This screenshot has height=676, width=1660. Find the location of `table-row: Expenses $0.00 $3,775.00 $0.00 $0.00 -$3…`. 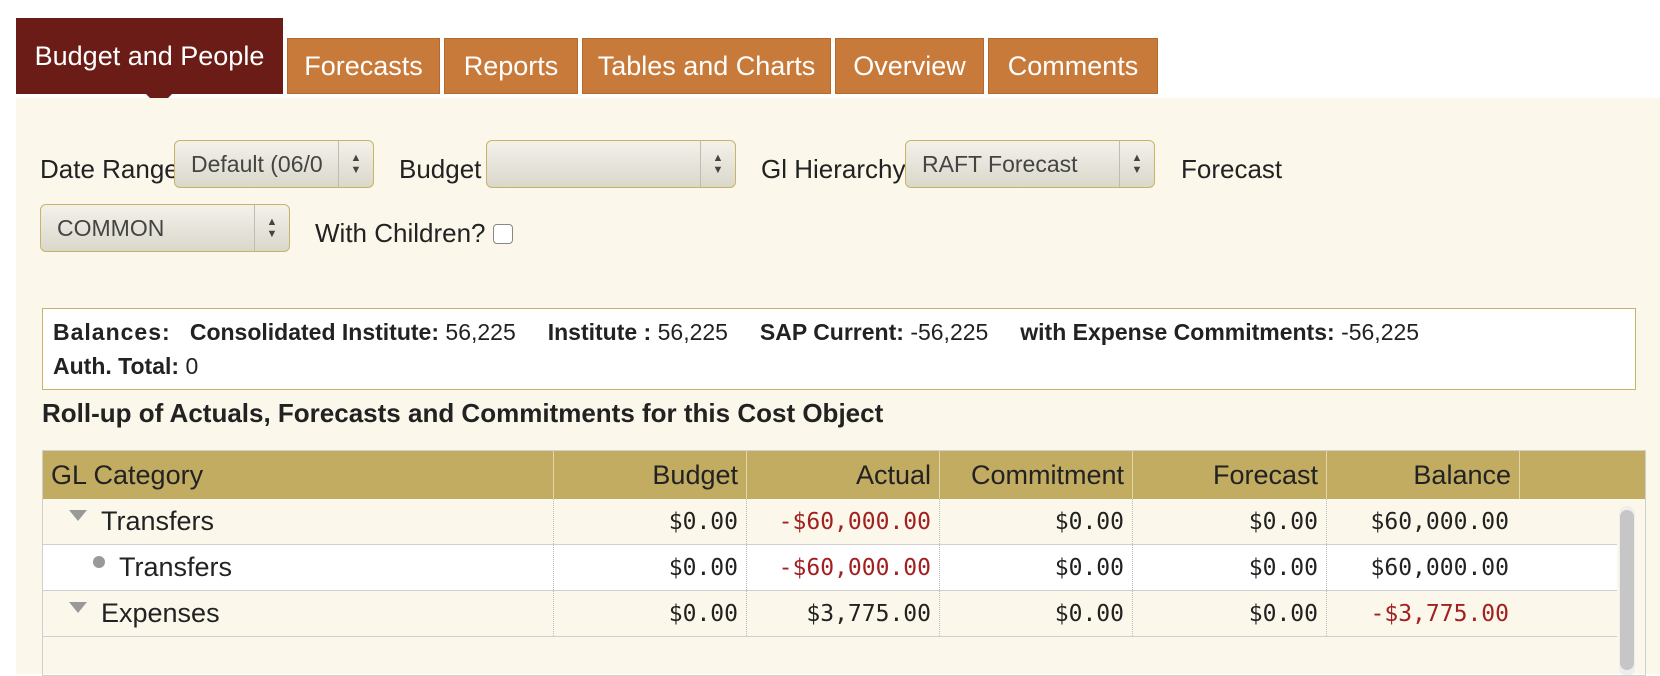

table-row: Expenses $0.00 $3,775.00 $0.00 $0.00 -$3… is located at coordinates (830, 614).